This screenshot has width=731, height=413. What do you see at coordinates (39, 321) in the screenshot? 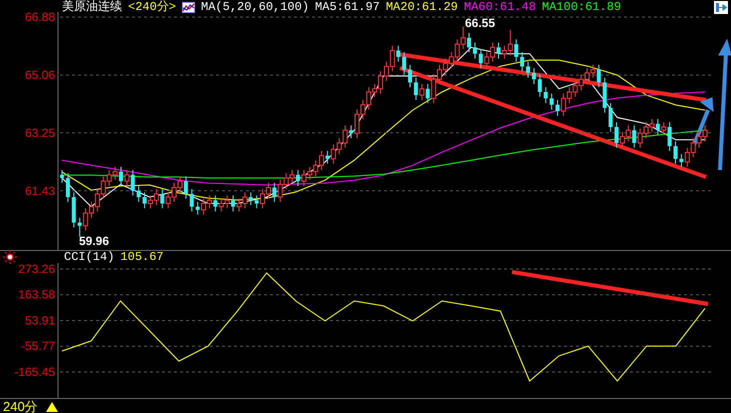
I see `cci-axis-label: 53.91` at bounding box center [39, 321].